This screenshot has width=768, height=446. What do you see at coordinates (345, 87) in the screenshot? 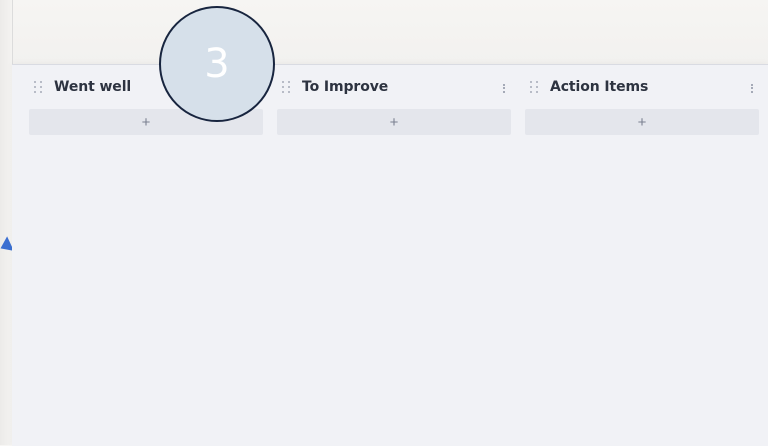
I see `column-title: To Improve` at bounding box center [345, 87].